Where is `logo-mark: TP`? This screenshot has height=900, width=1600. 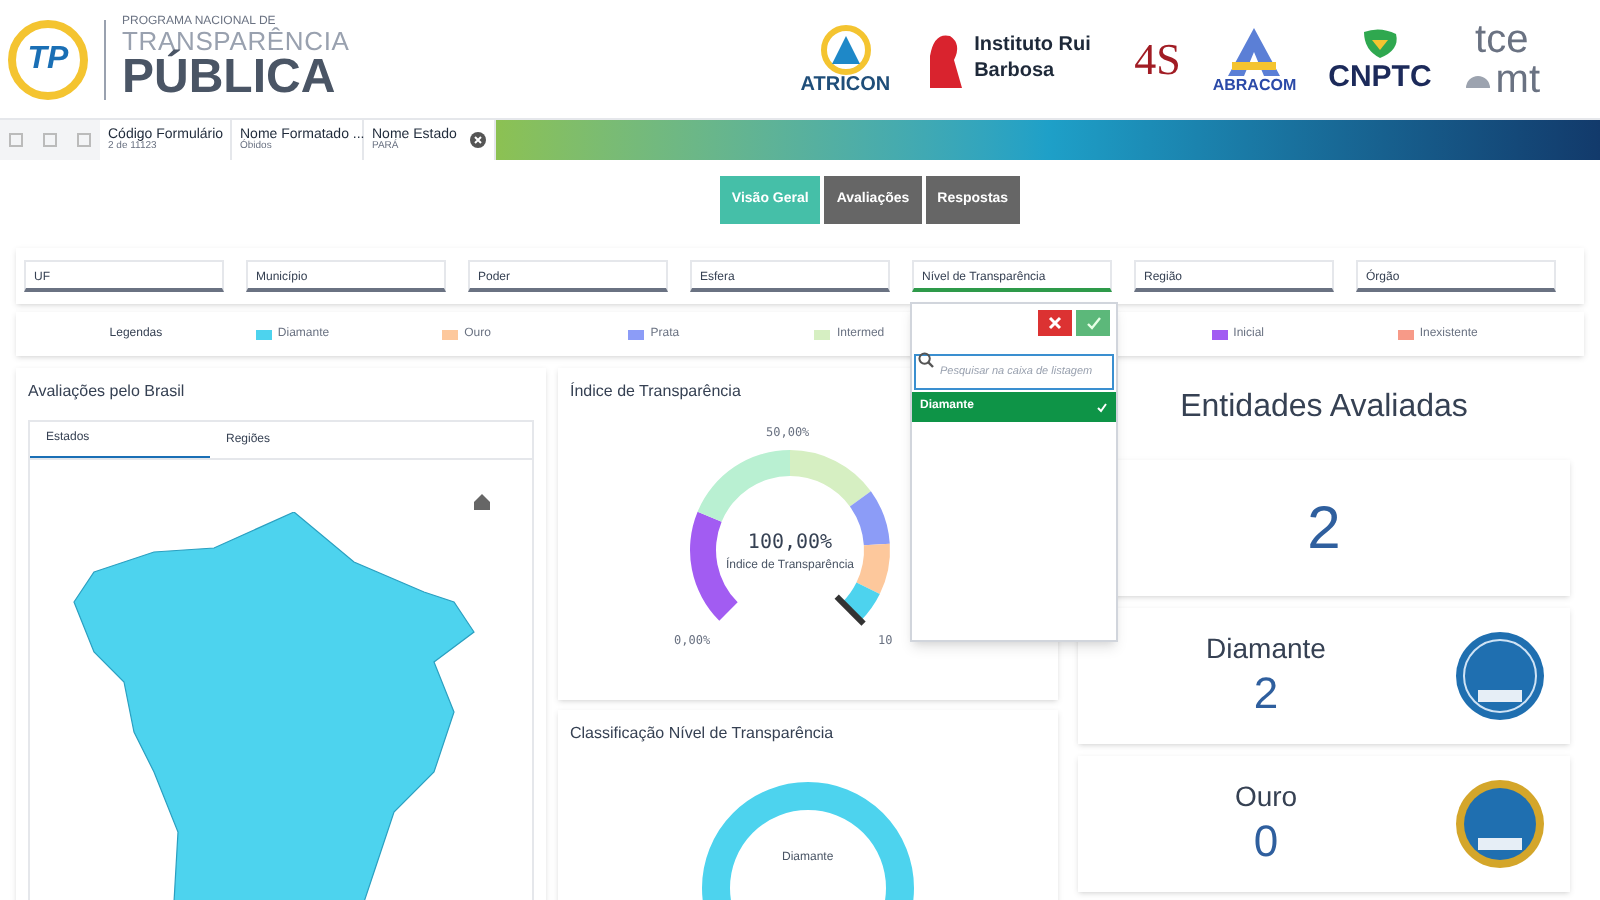
logo-mark: TP is located at coordinates (48, 59).